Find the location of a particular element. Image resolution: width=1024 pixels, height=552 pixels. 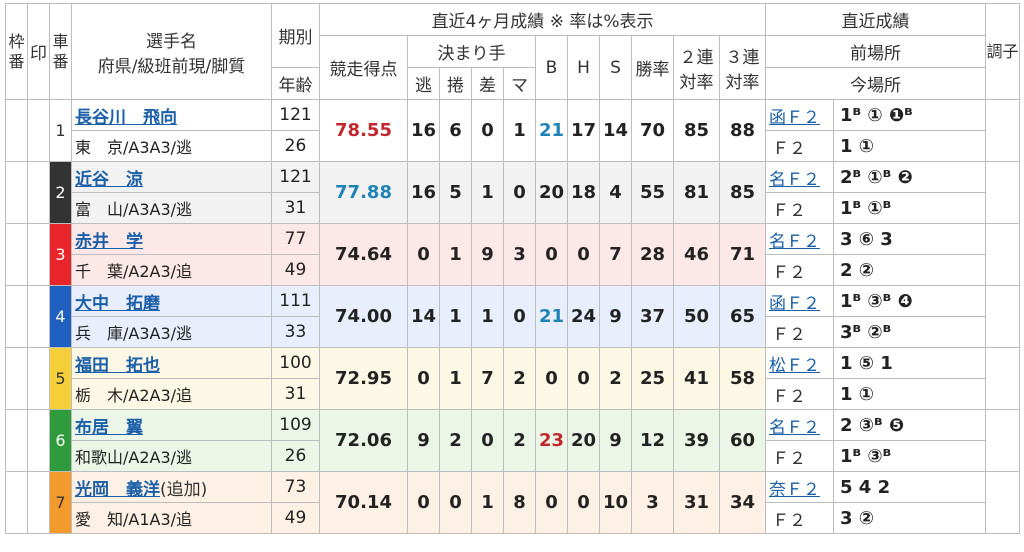

rider-row: 2 近谷 涼 121 77.88 16 5 1 0 20 18 4 55 81 85 名Ｆ２ 2ᴮ ①ᴮ ❷ is located at coordinates (512, 192).